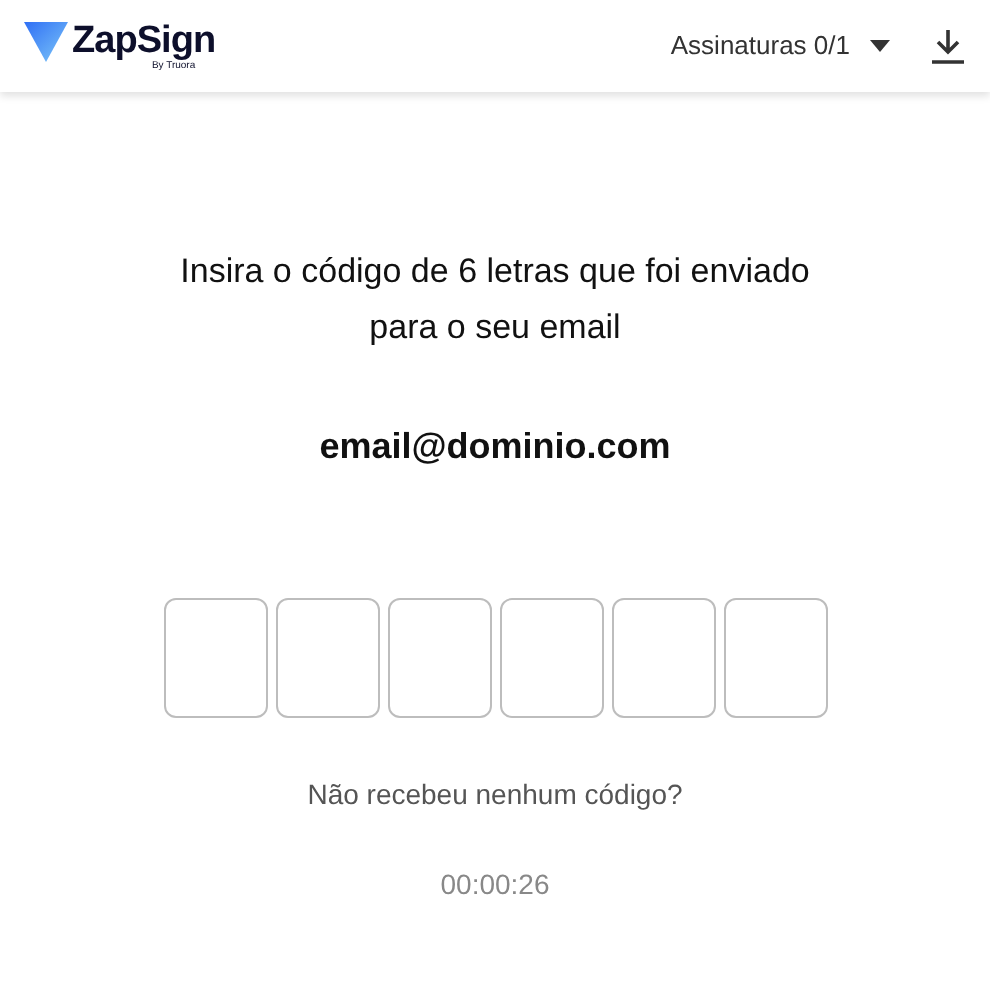  What do you see at coordinates (144, 40) in the screenshot?
I see `logo-text: ZapSign` at bounding box center [144, 40].